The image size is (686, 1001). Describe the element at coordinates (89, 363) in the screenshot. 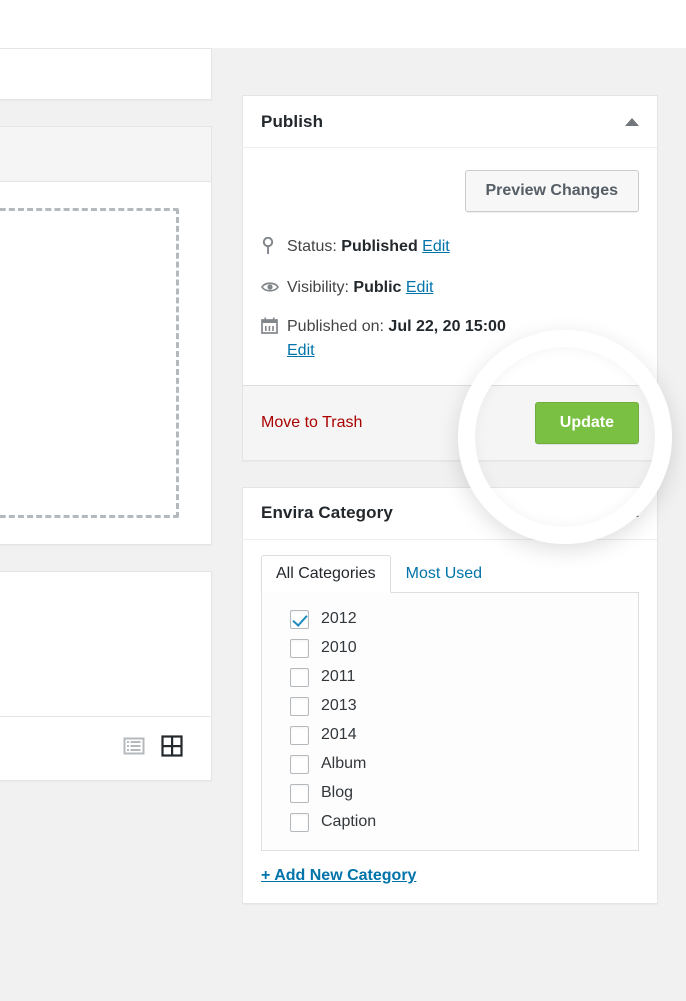

I see `file-dropzone` at that location.